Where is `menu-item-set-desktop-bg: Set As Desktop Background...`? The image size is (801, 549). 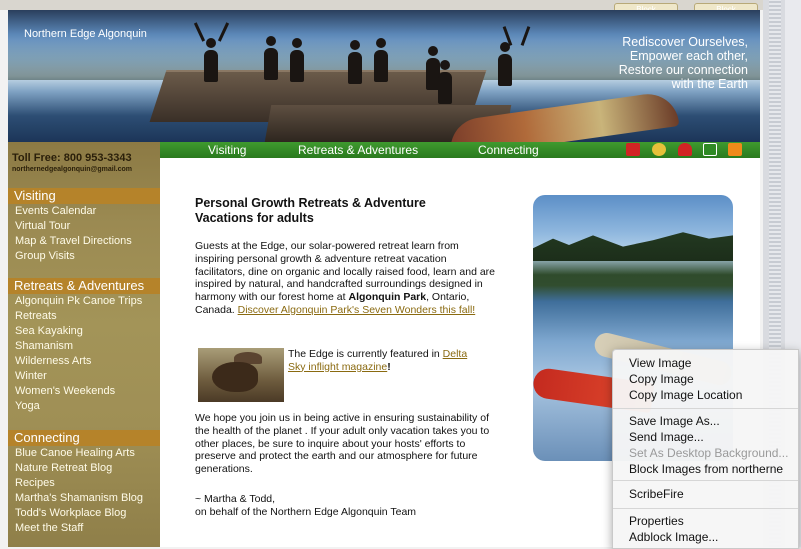 menu-item-set-desktop-bg: Set As Desktop Background... is located at coordinates (709, 453).